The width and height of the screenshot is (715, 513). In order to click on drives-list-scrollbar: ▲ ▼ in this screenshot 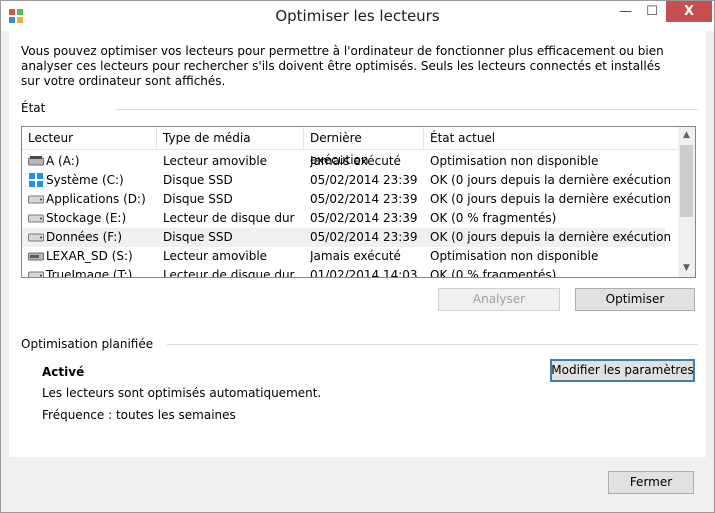, I will do `click(686, 202)`.